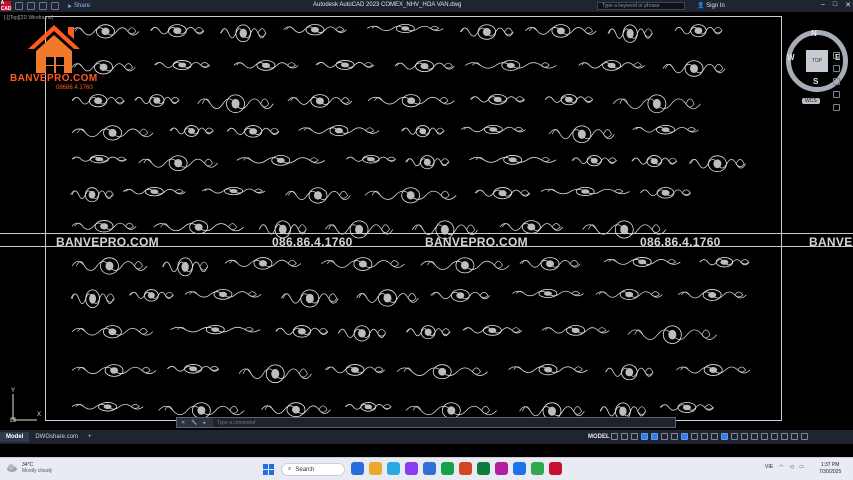 The height and width of the screenshot is (480, 853). Describe the element at coordinates (835, 5) in the screenshot. I see `maximize-button: □` at that location.